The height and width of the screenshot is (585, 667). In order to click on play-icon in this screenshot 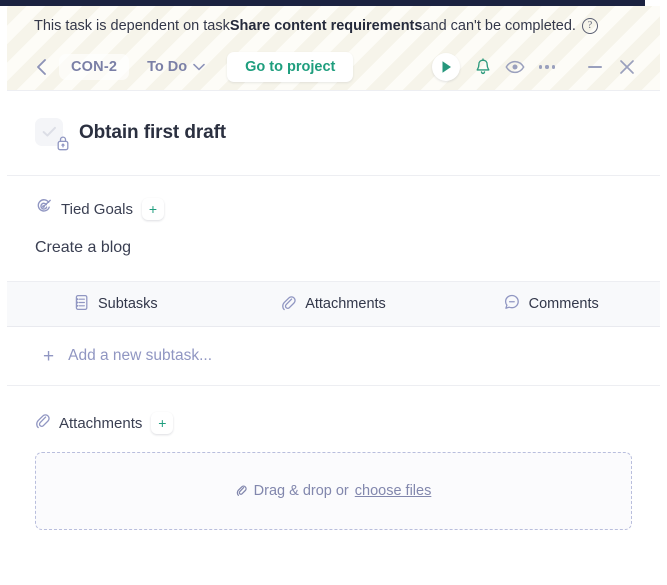, I will do `click(446, 67)`.